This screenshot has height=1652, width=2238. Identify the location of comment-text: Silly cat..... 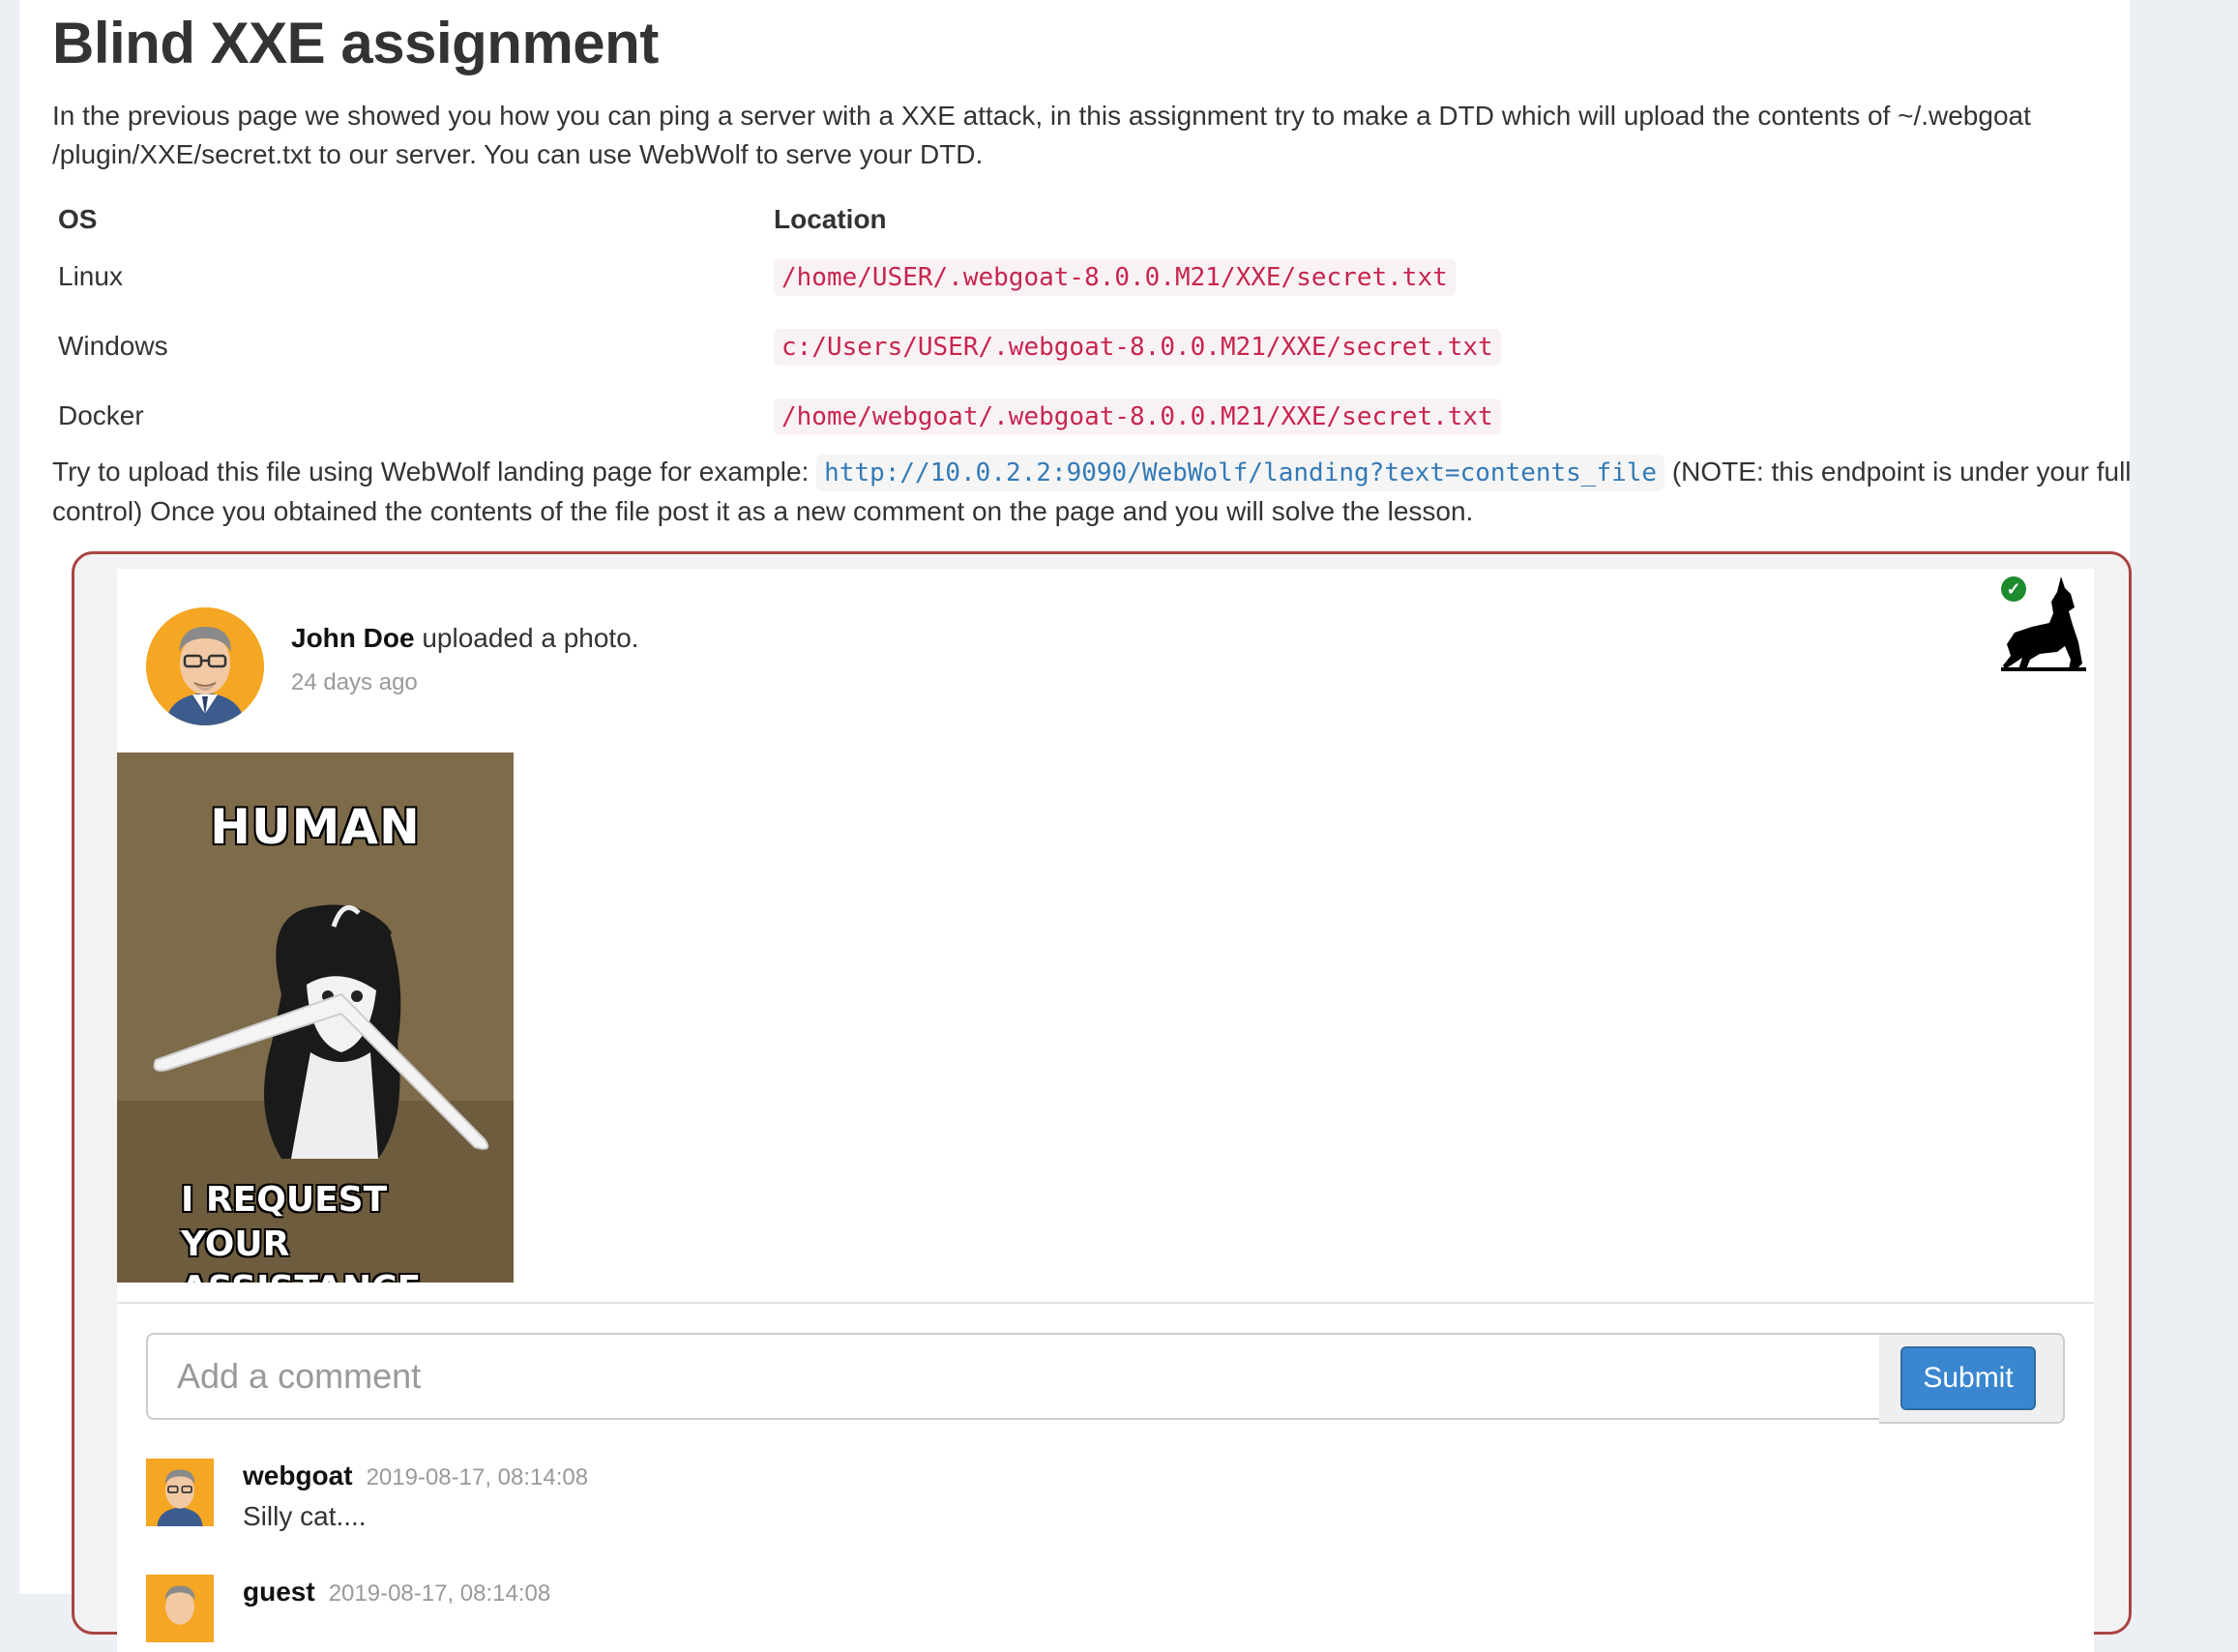
(305, 1516).